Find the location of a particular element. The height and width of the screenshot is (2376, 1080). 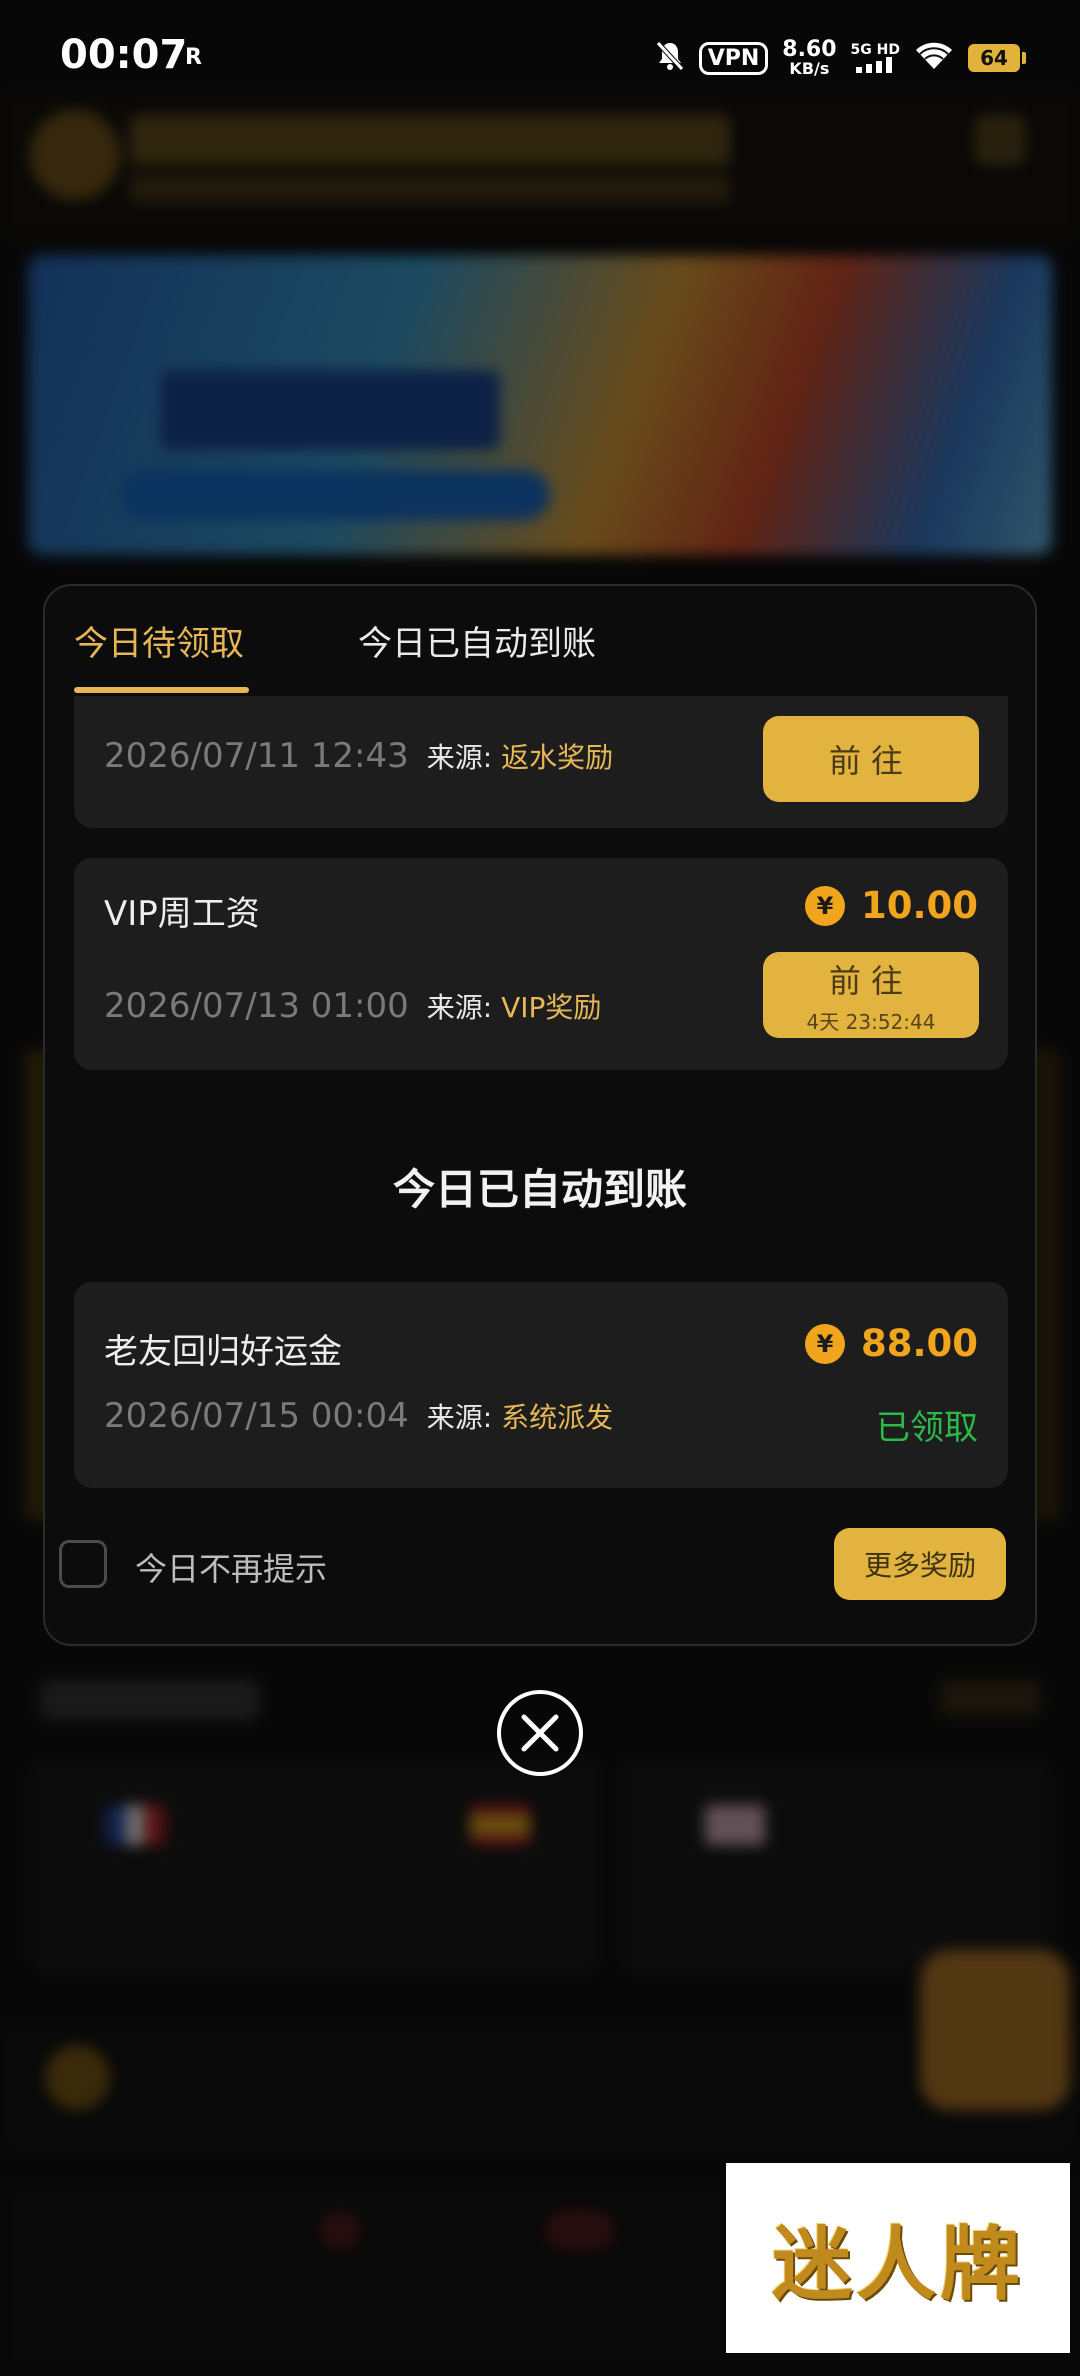

source-value: 系统派发 is located at coordinates (557, 1417).